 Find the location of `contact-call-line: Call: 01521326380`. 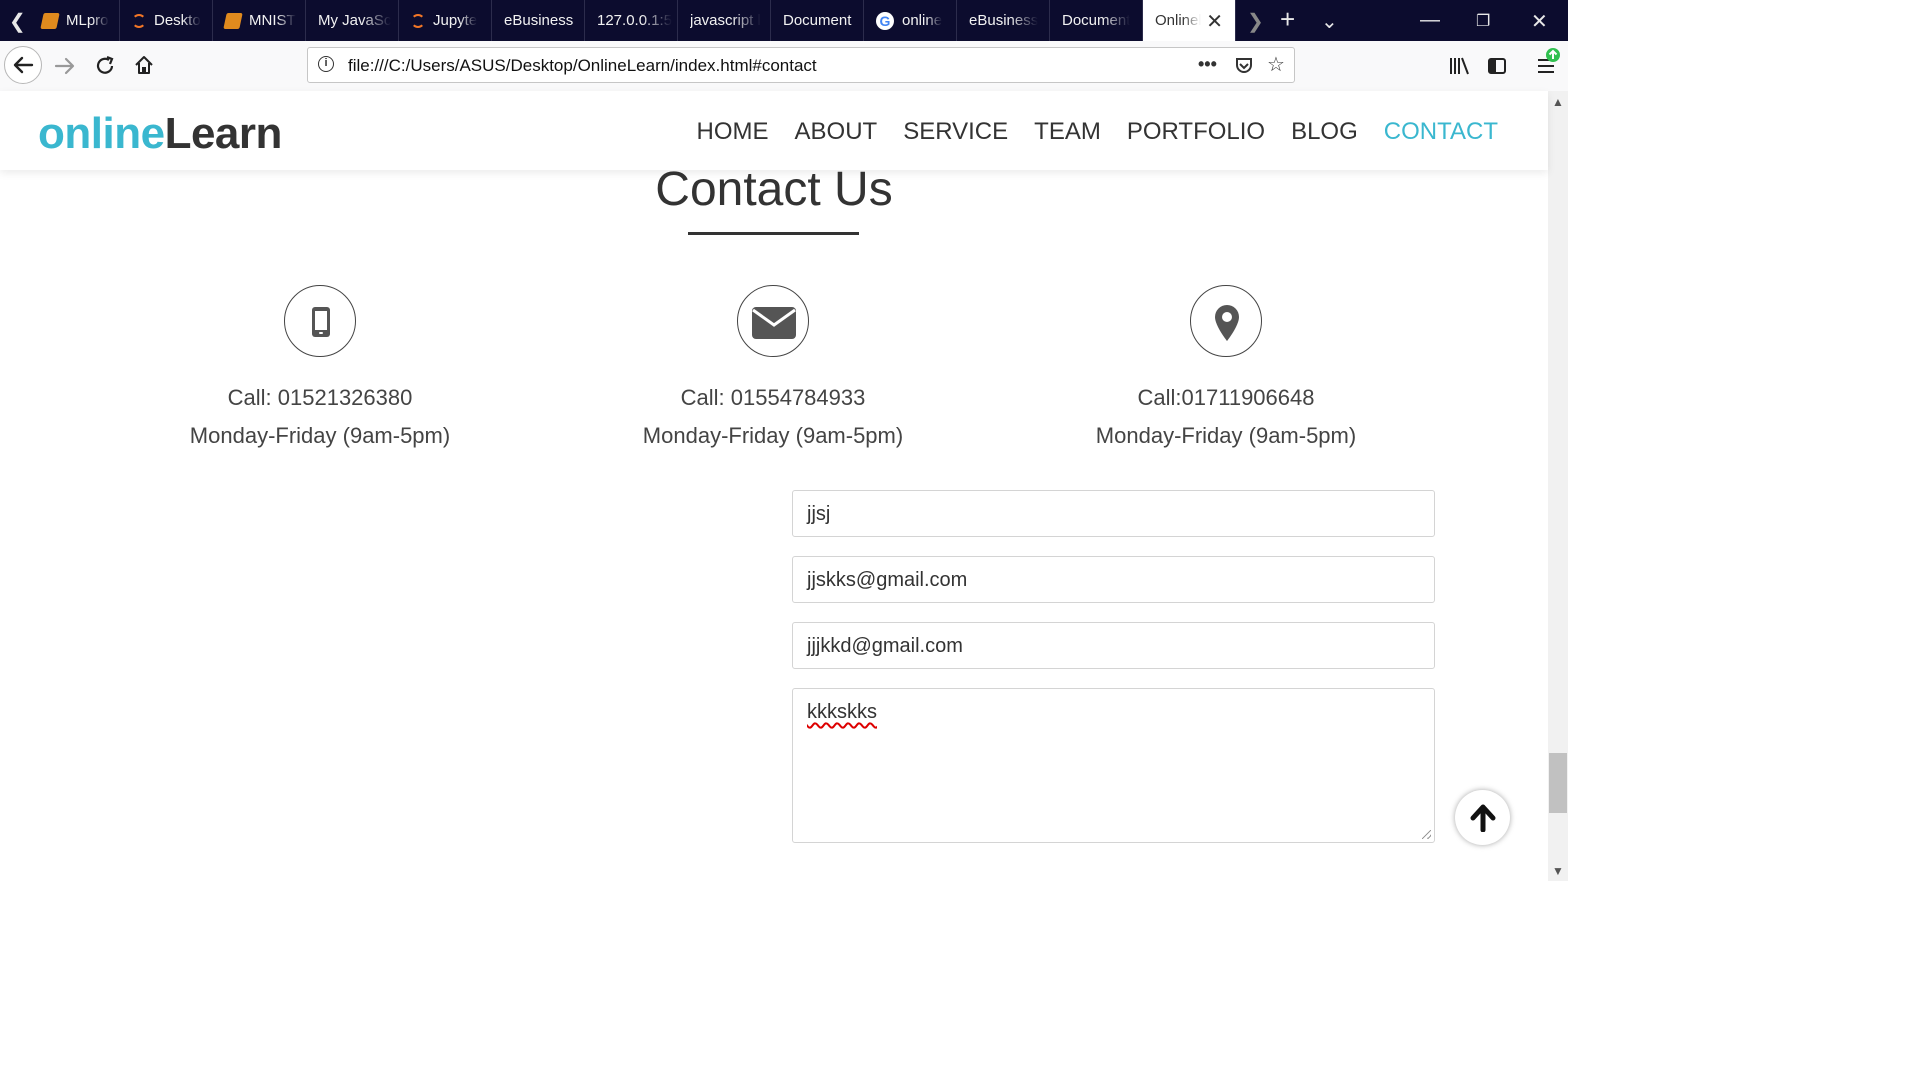

contact-call-line: Call: 01521326380 is located at coordinates (320, 397).